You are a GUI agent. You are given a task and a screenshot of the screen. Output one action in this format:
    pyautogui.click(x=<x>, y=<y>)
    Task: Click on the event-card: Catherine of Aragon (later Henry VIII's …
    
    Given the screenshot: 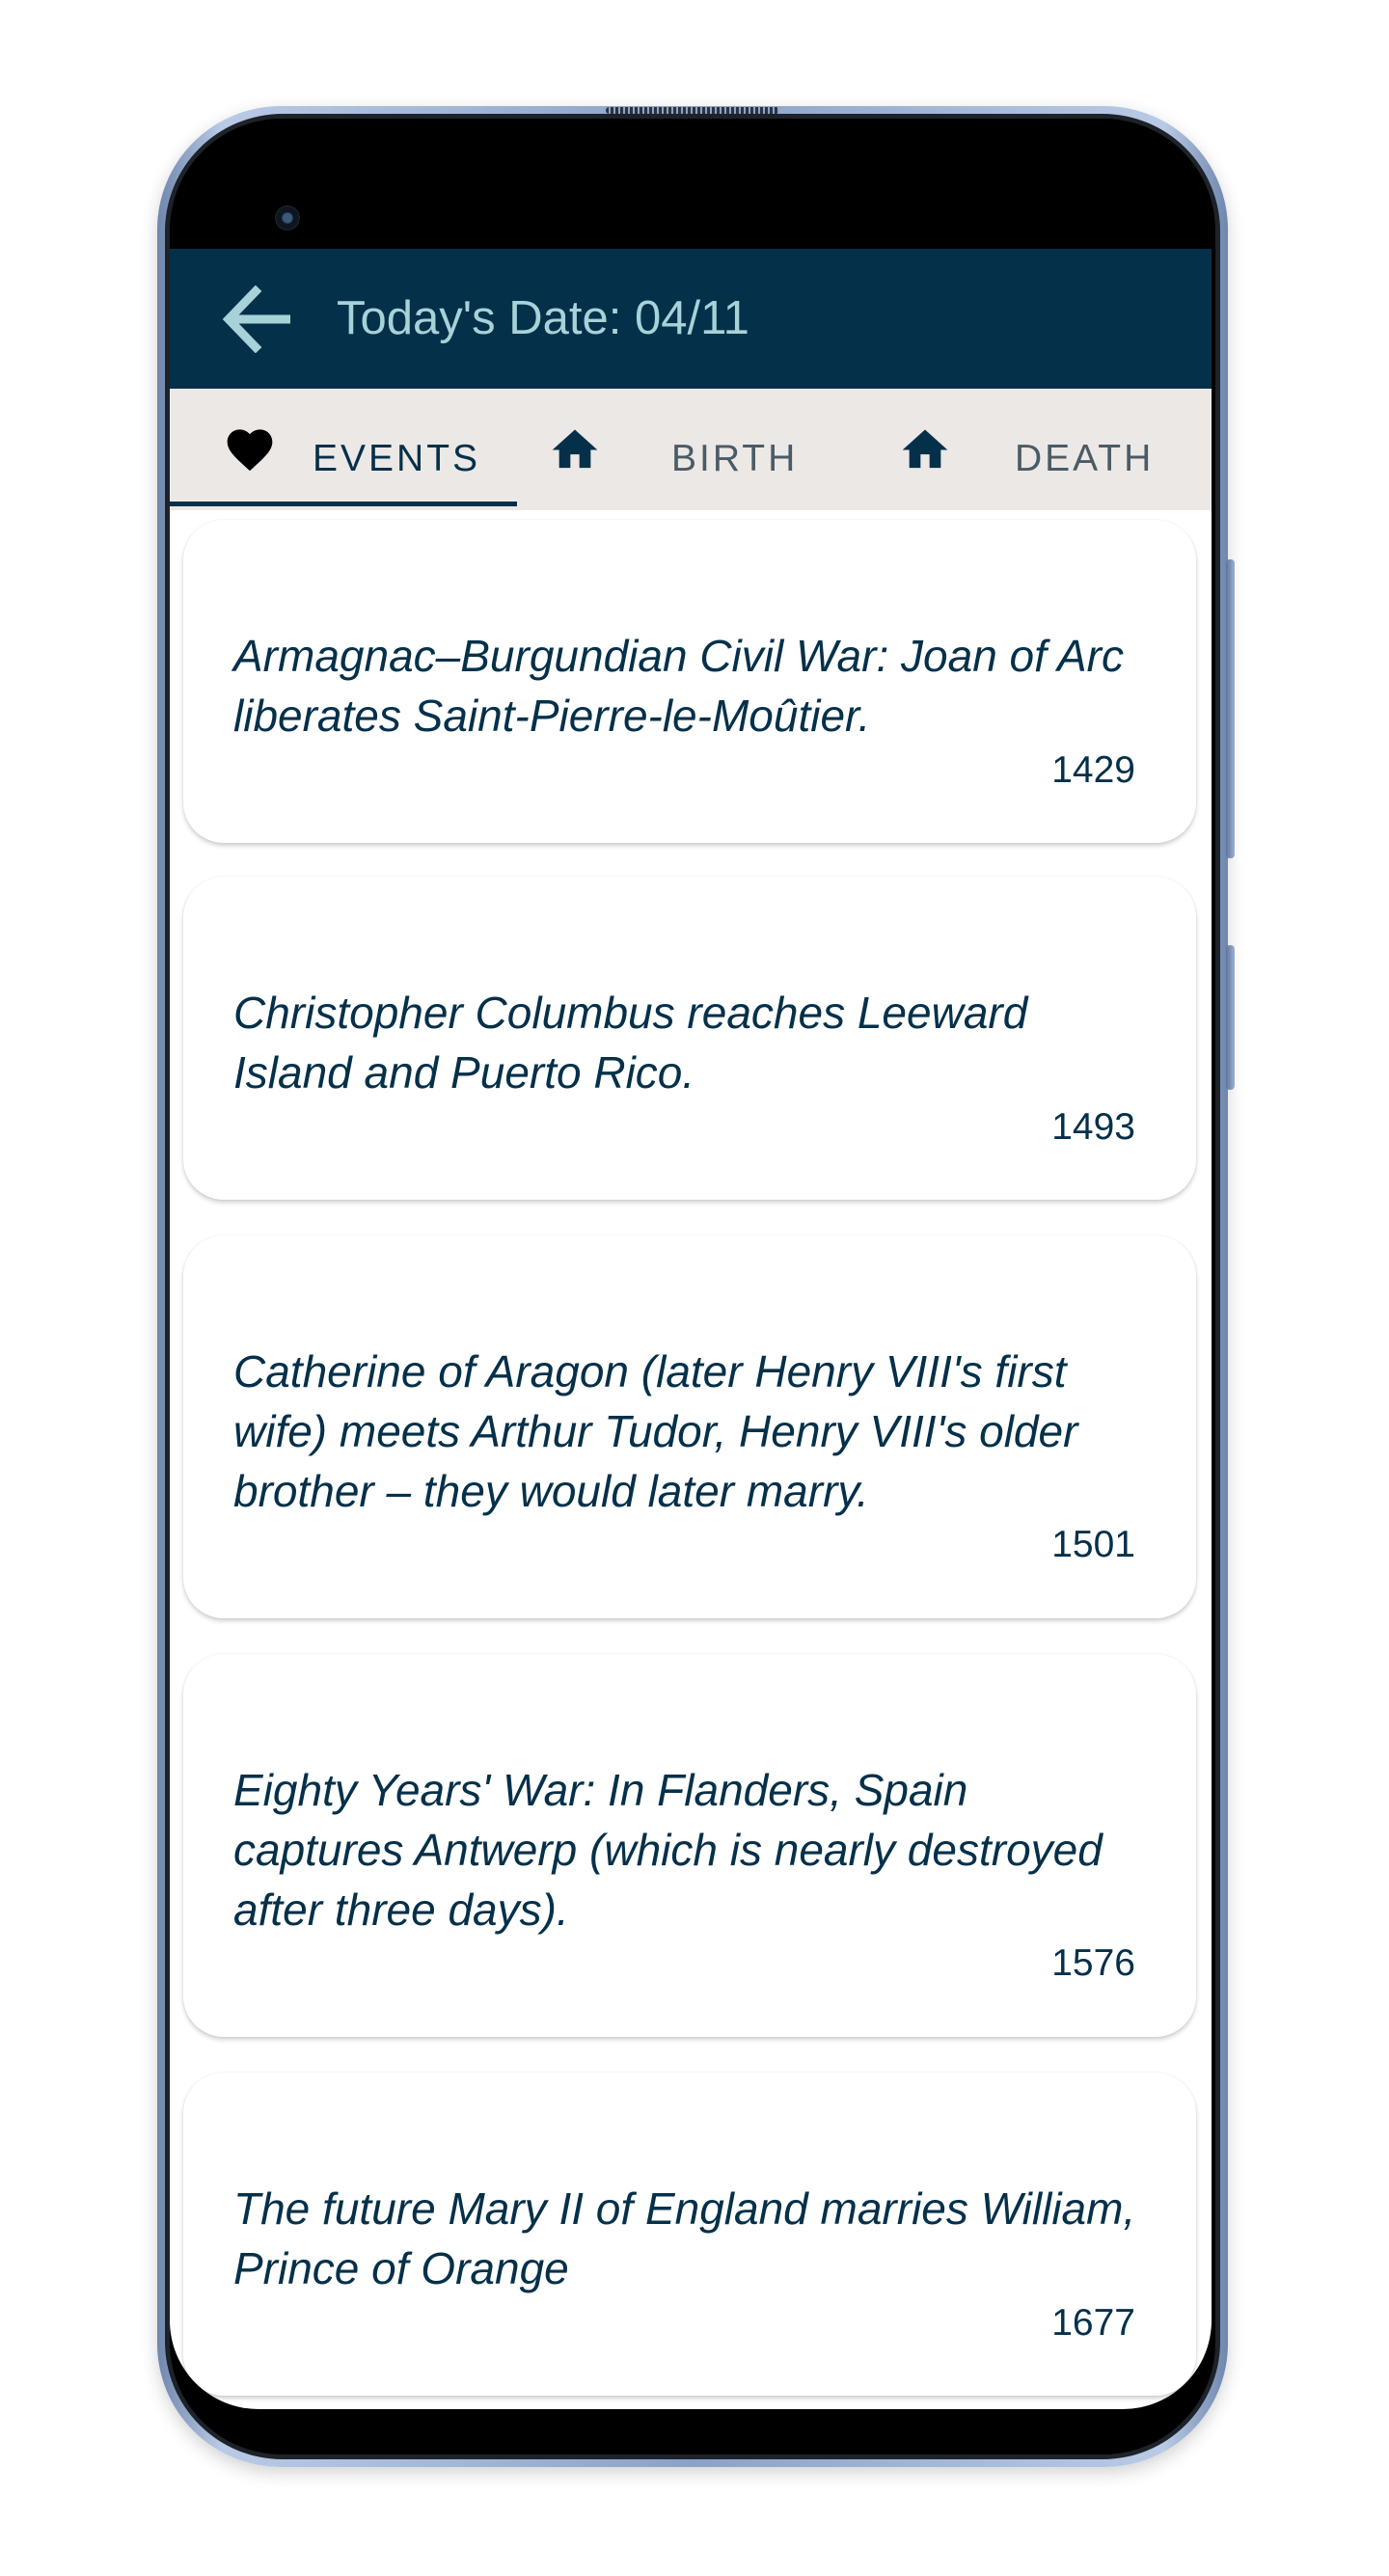 What is the action you would take?
    pyautogui.click(x=690, y=1426)
    